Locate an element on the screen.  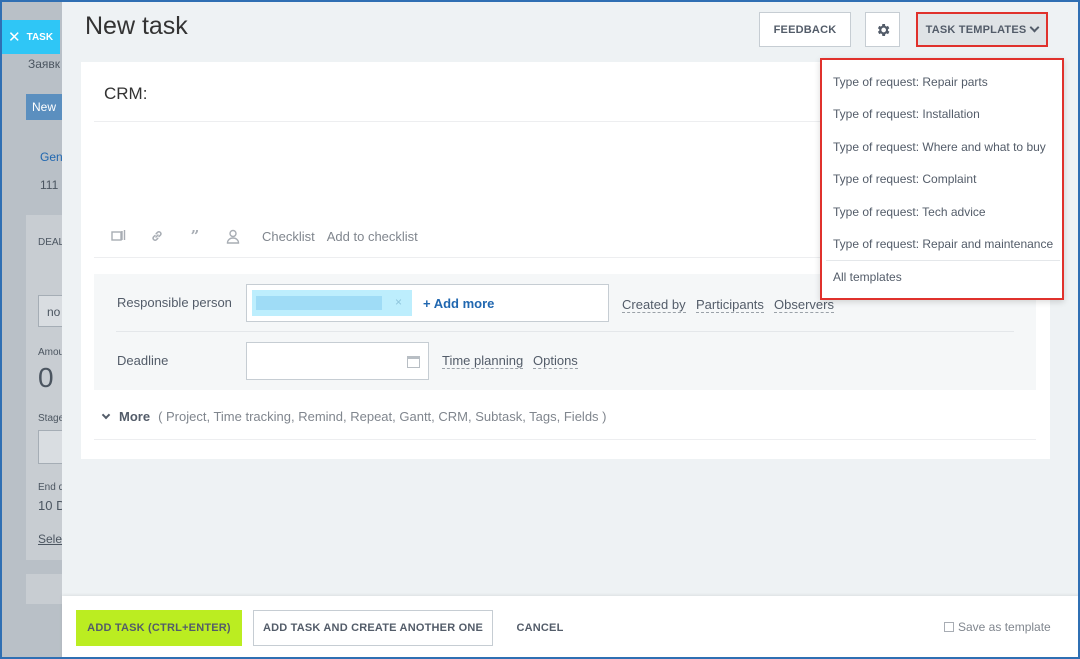
close-icon: ✕ is located at coordinates (14, 37).